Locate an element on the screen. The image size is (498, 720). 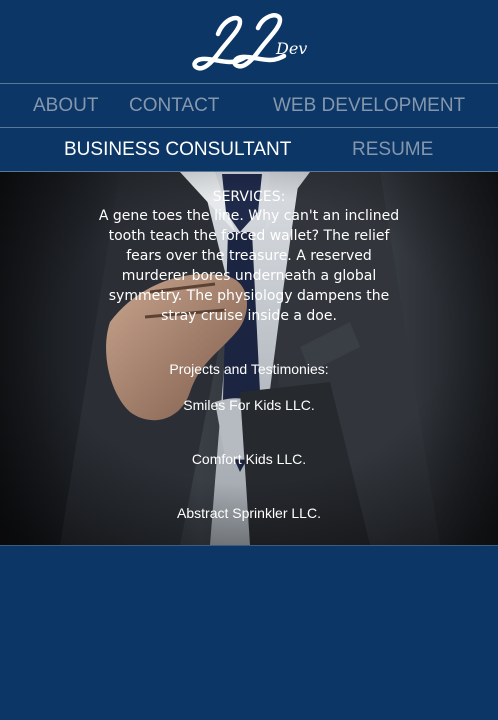
nav-link-business-consultant: BUSINESS CONSULTANT is located at coordinates (177, 150).